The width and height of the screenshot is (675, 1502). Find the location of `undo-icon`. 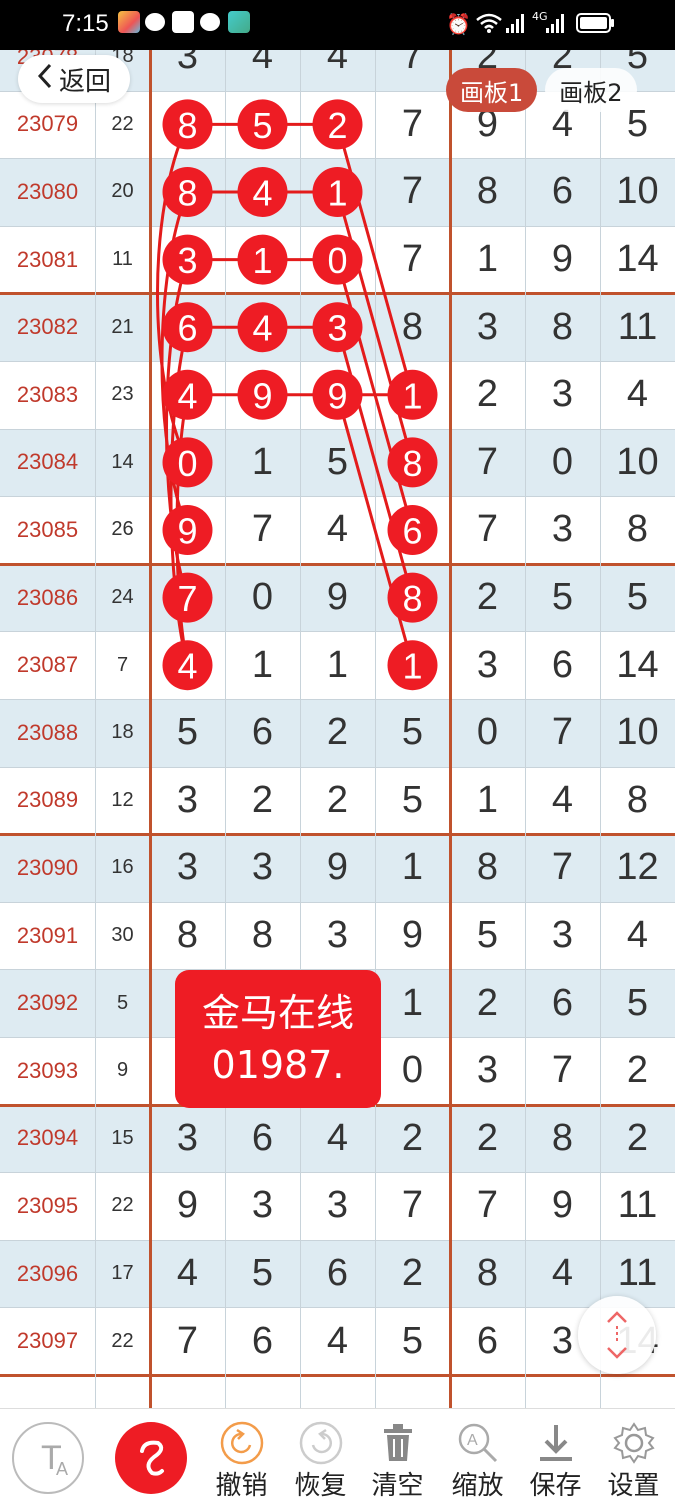

undo-icon is located at coordinates (242, 1445).